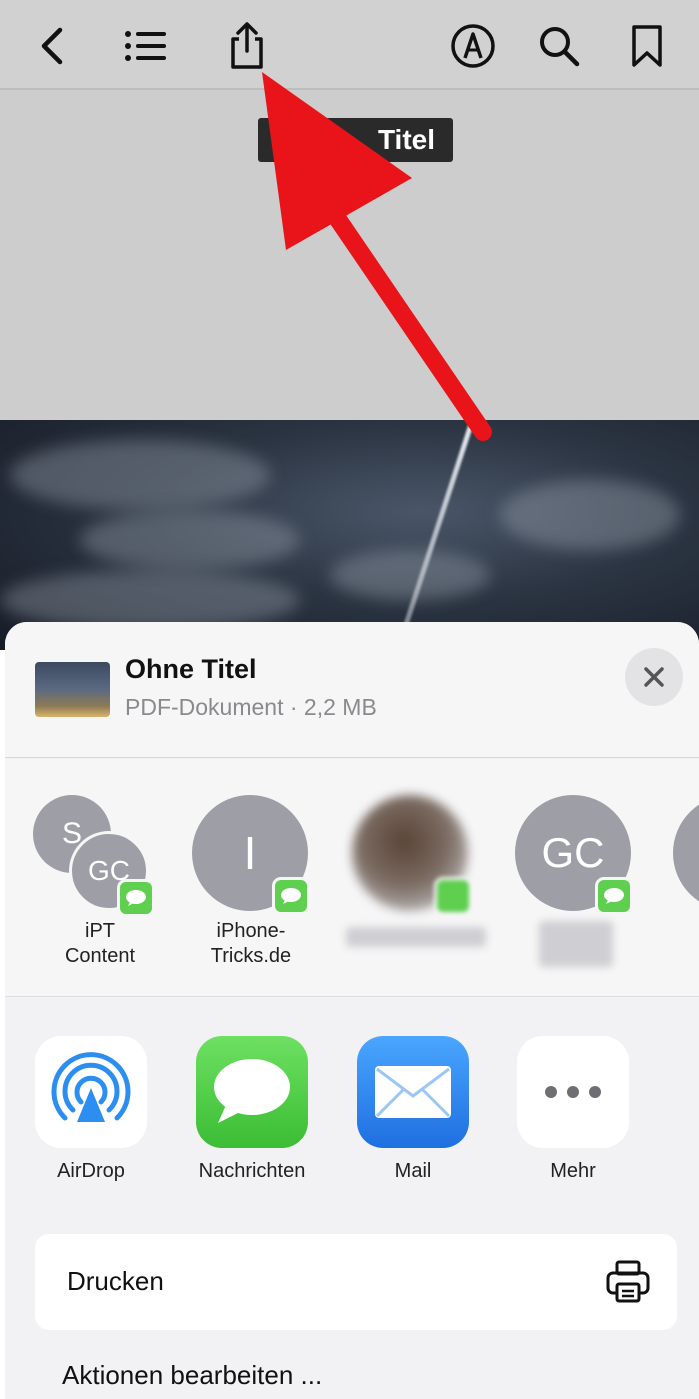 The image size is (699, 1399). What do you see at coordinates (413, 1171) in the screenshot?
I see `app-label: Mail` at bounding box center [413, 1171].